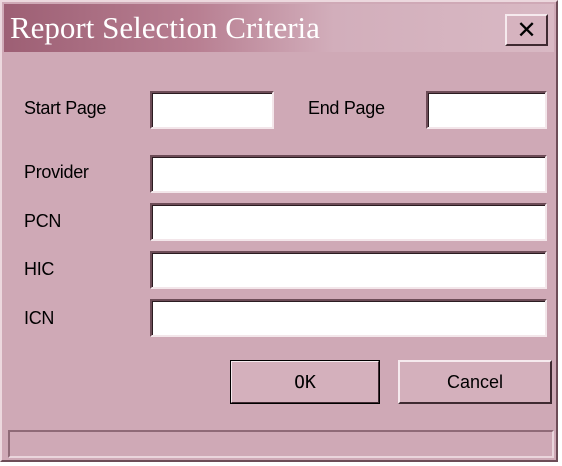 This screenshot has height=466, width=562. Describe the element at coordinates (281, 444) in the screenshot. I see `status-bar` at that location.